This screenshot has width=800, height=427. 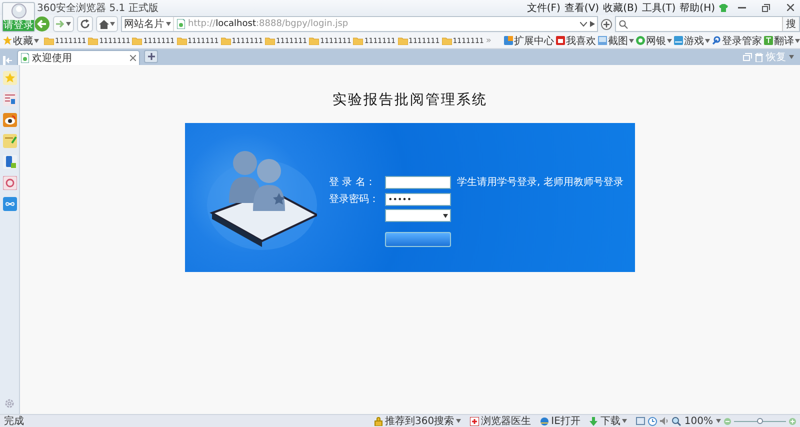 I want to click on zoom-level: 100%, so click(x=698, y=421).